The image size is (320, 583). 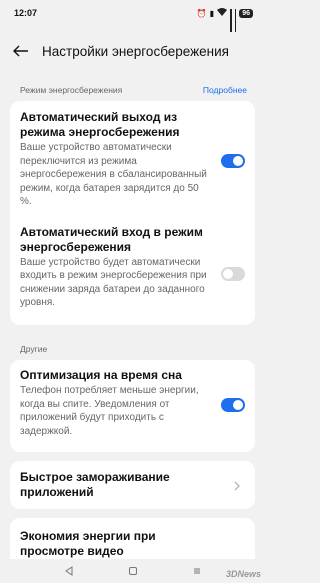 I want to click on auto-enter-toggle, so click(x=233, y=273).